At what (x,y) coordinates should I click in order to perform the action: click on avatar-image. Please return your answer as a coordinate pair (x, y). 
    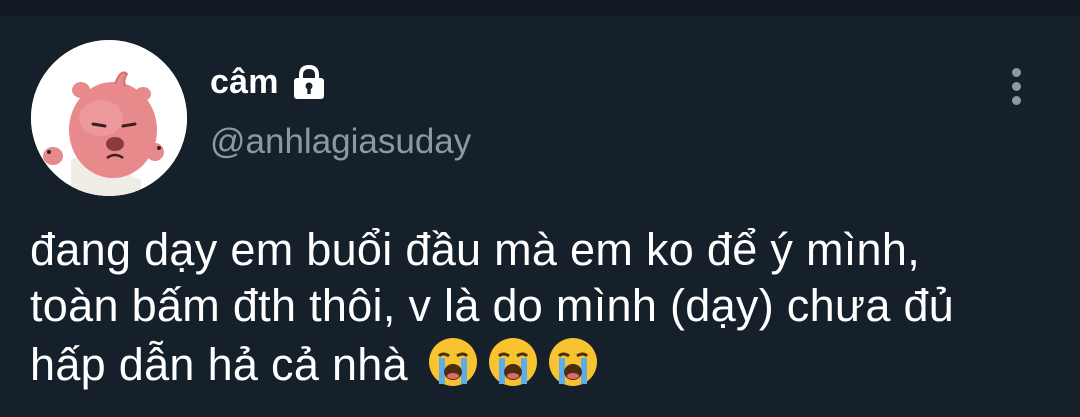
    Looking at the image, I should click on (109, 118).